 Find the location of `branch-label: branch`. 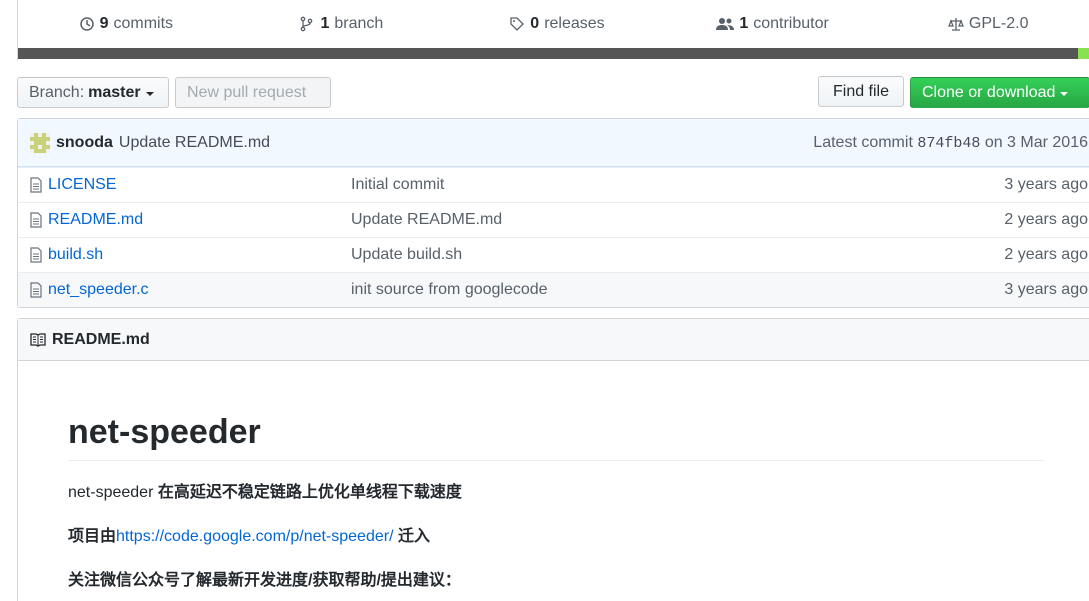

branch-label: branch is located at coordinates (359, 23).